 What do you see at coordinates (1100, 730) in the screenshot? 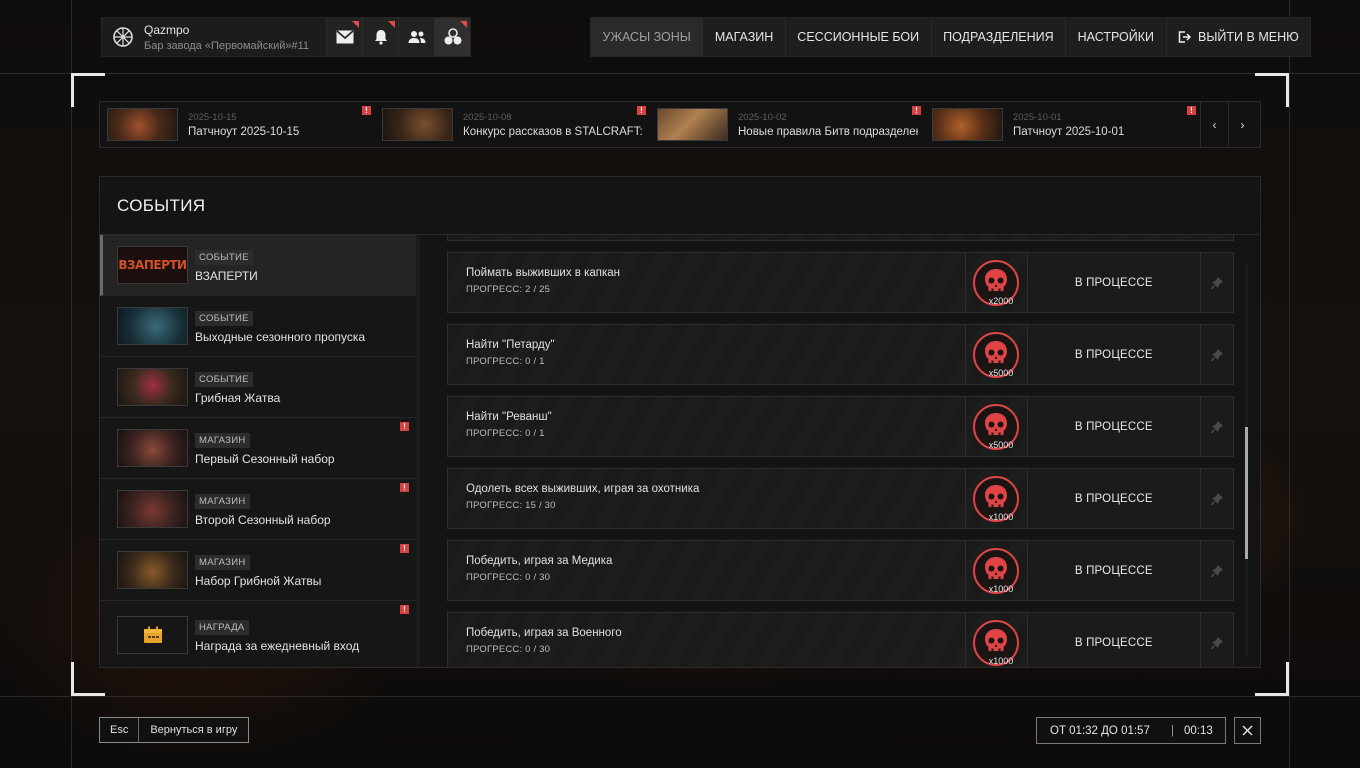
I see `time-range: ОТ 01:32 ДО 01:57` at bounding box center [1100, 730].